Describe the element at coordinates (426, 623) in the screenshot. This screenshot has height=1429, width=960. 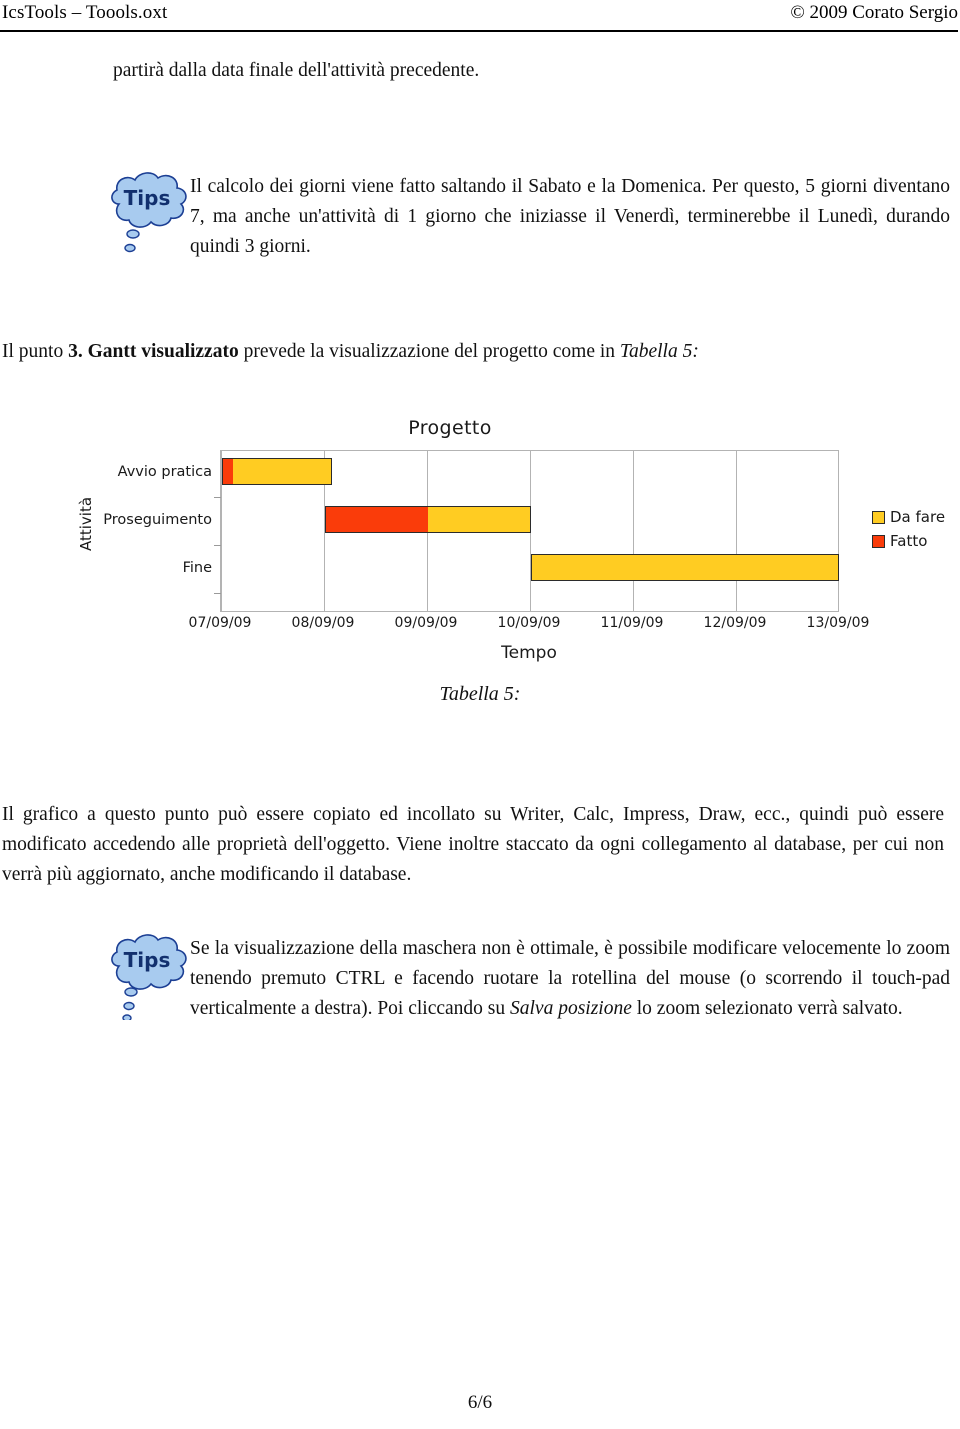
I see `x-tick-label-2: 09/09/09` at that location.